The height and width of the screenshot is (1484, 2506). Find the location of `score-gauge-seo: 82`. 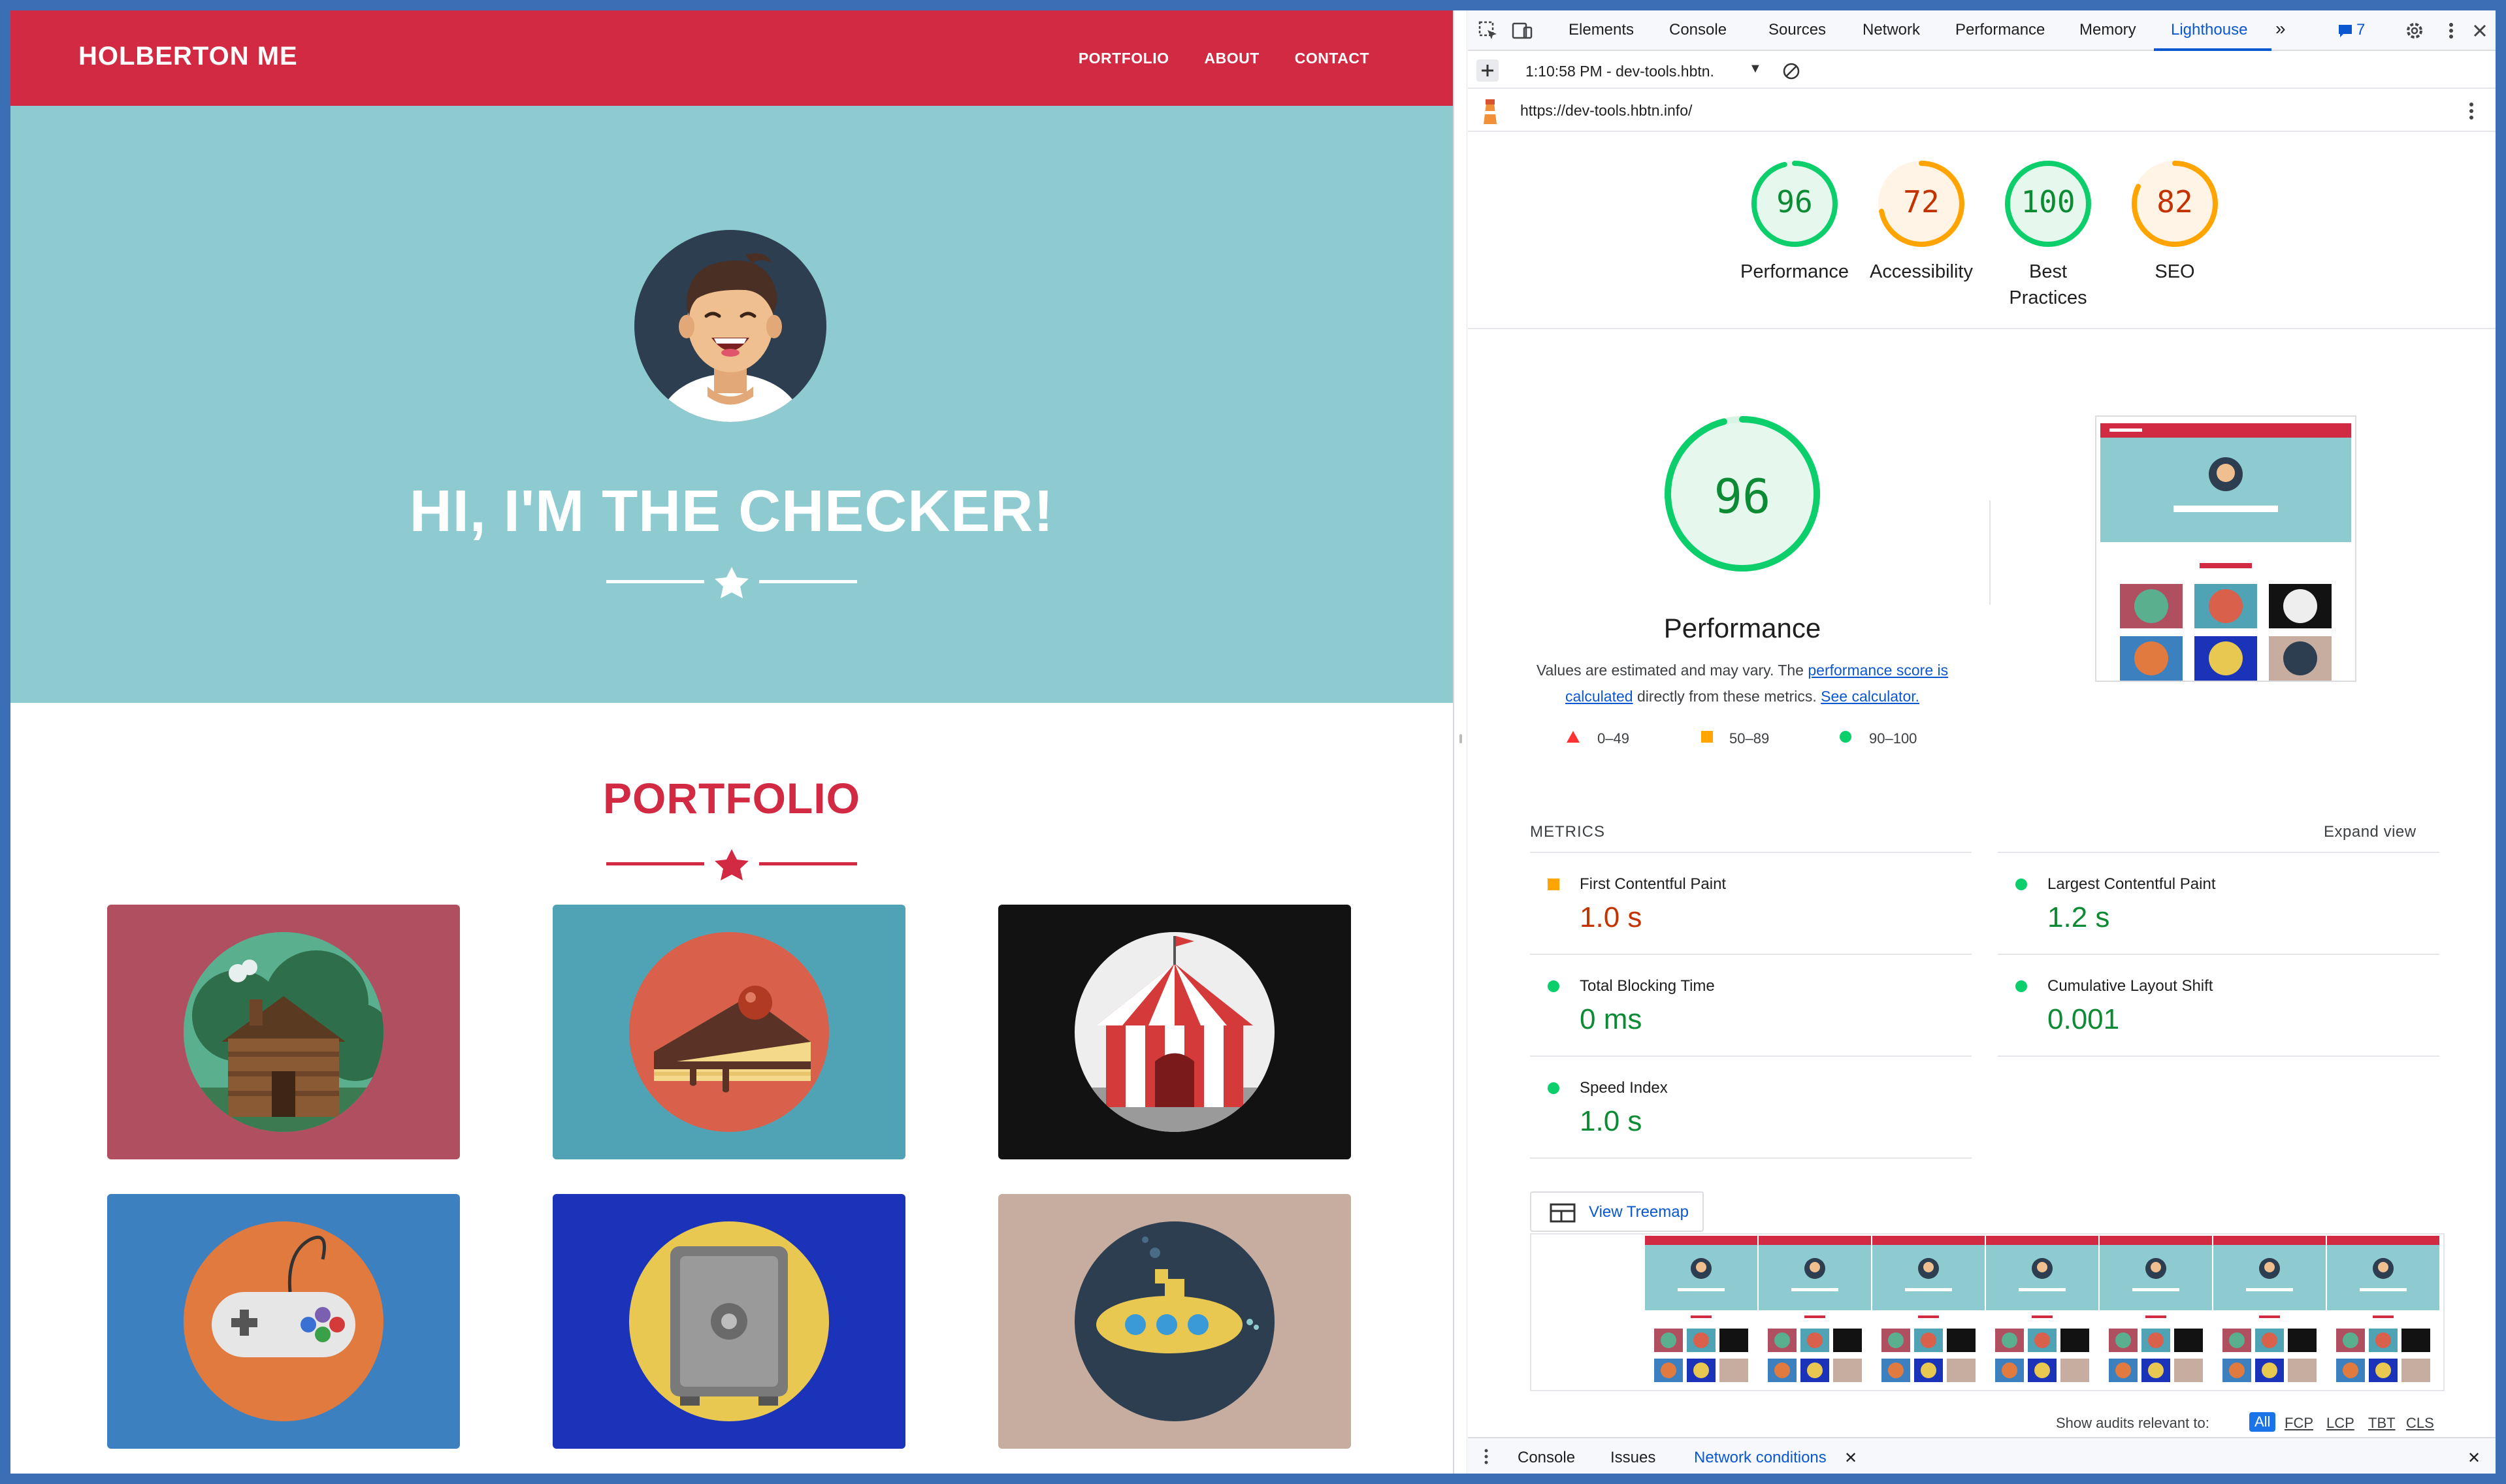

score-gauge-seo: 82 is located at coordinates (2175, 204).